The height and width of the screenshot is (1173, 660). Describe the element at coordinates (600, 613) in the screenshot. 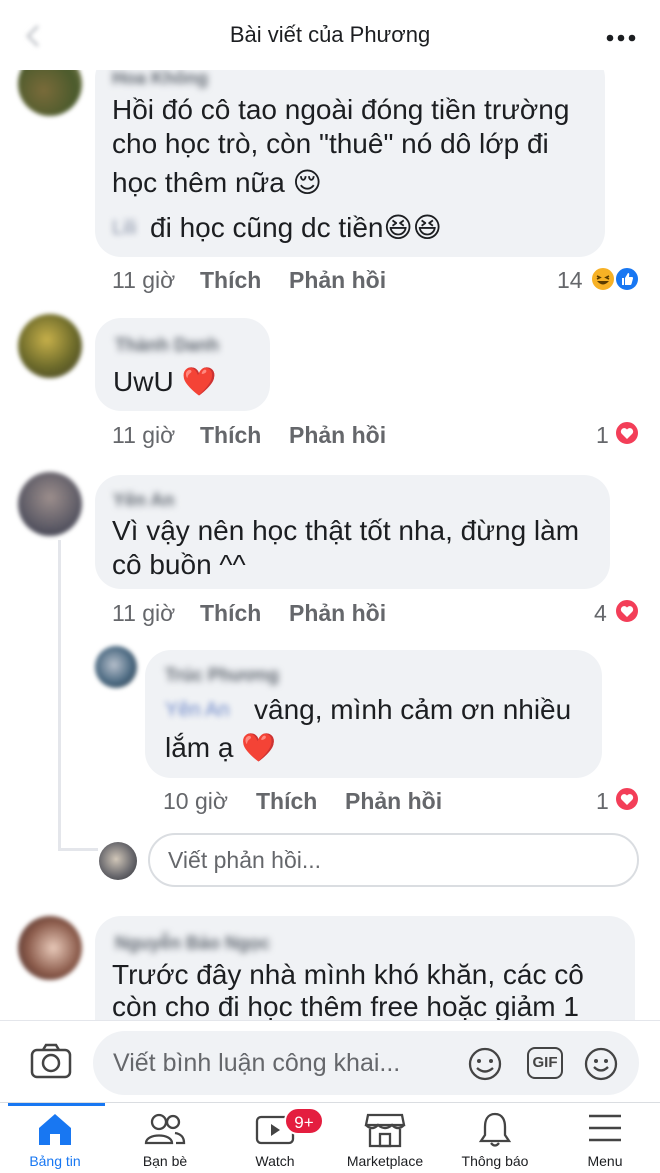

I see `reaction-count: 4` at that location.